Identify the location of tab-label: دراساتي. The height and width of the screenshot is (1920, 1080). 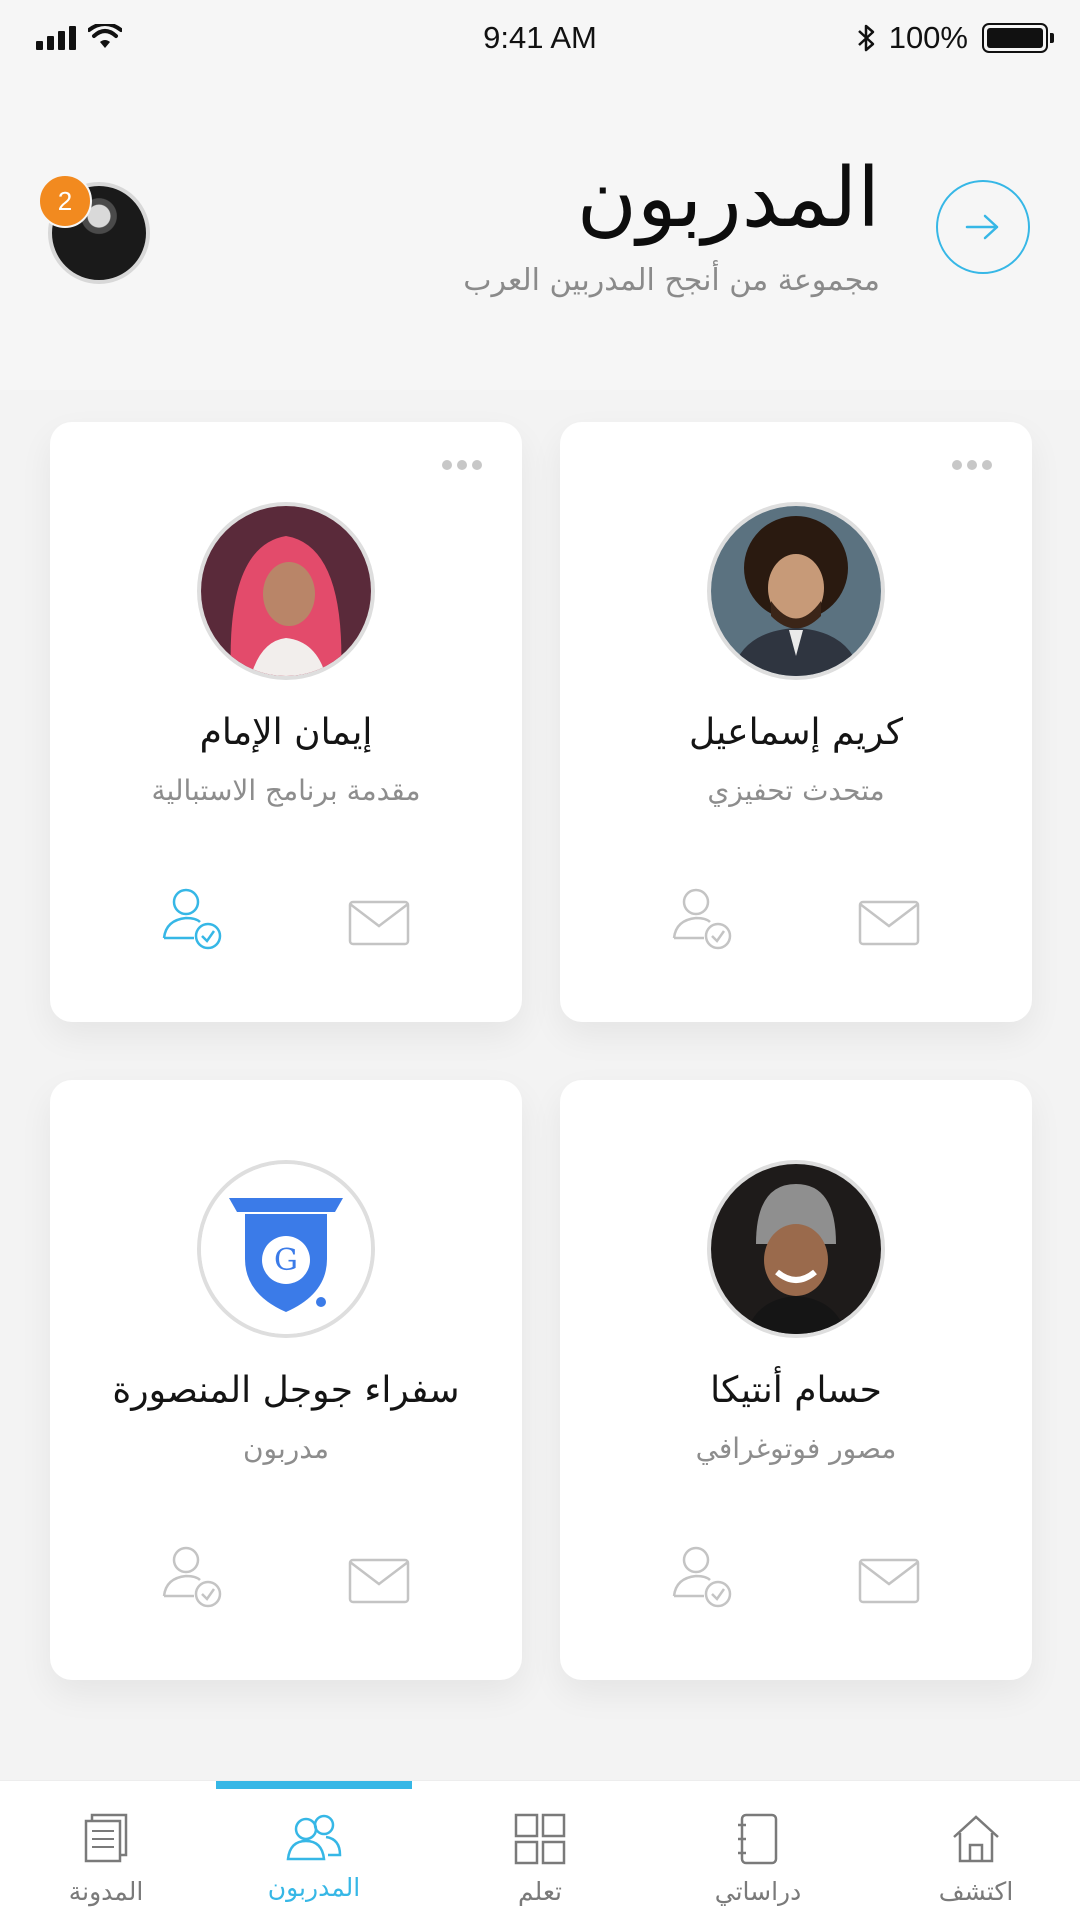
(758, 1891).